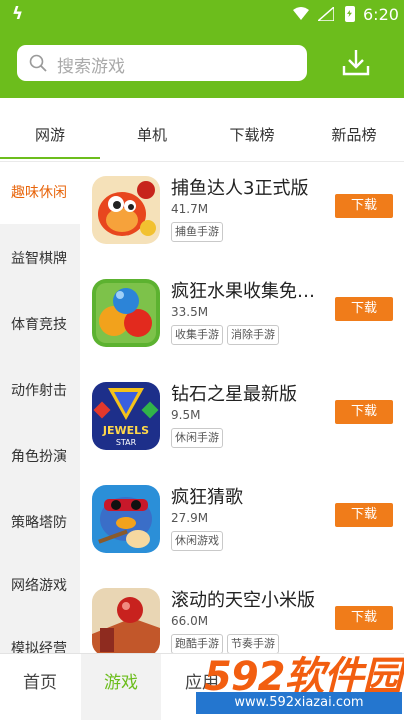 This screenshot has height=720, width=404. I want to click on game-tags: 捕鱼手游, so click(199, 231).